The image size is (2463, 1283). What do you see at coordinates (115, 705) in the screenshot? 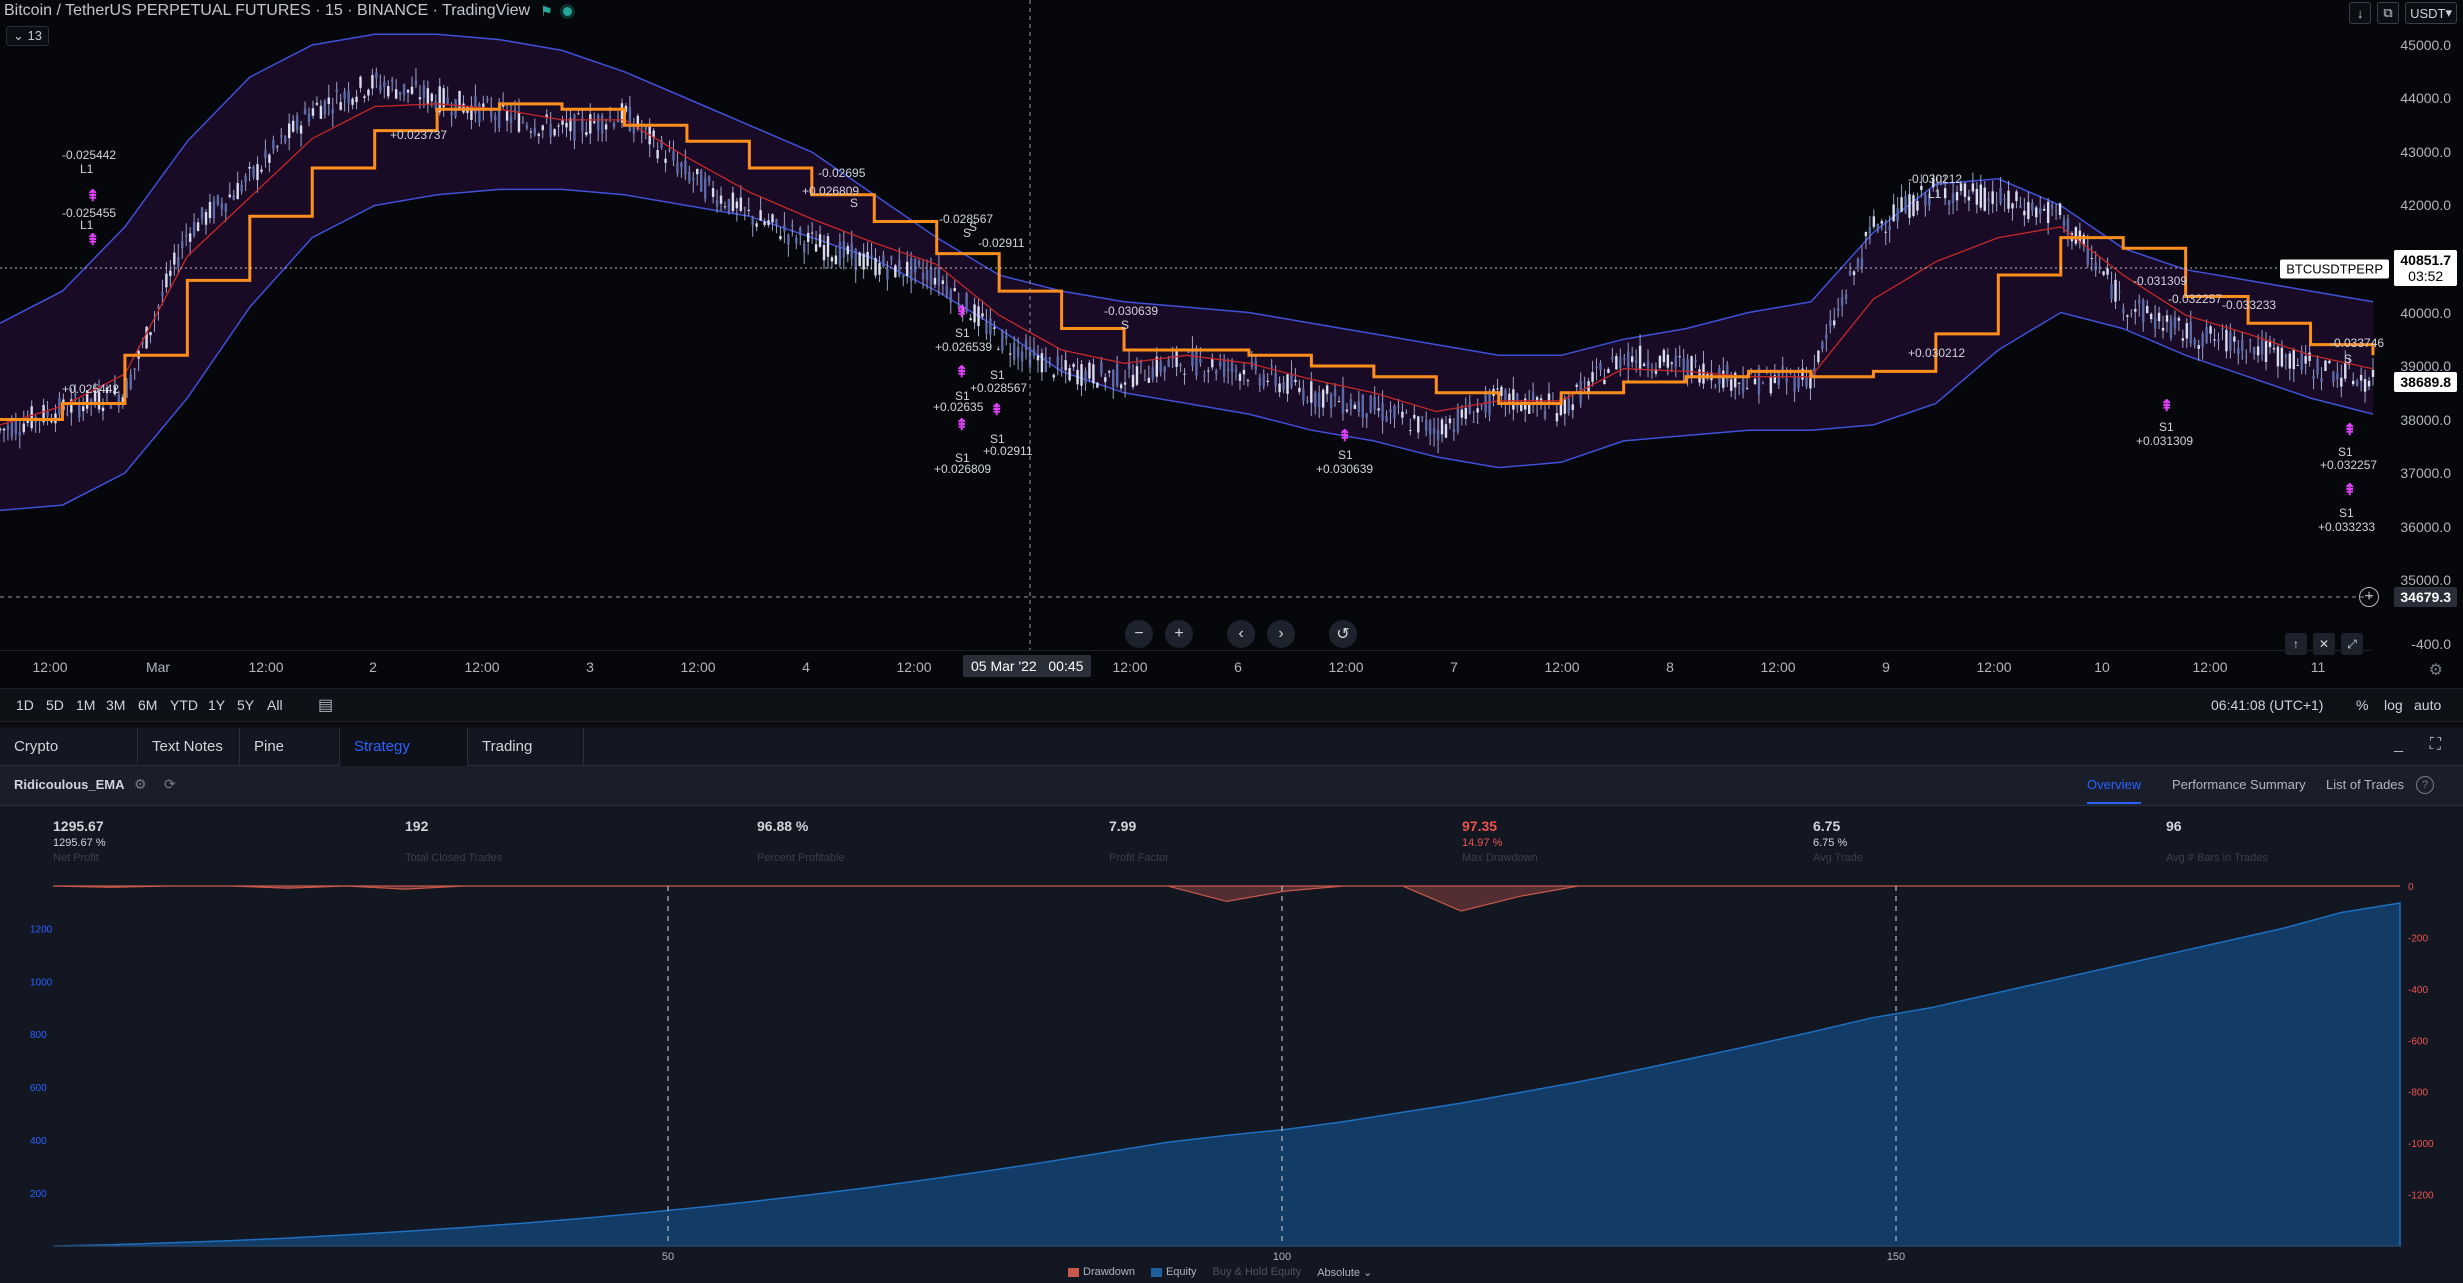
I see `range-3m: 3M` at bounding box center [115, 705].